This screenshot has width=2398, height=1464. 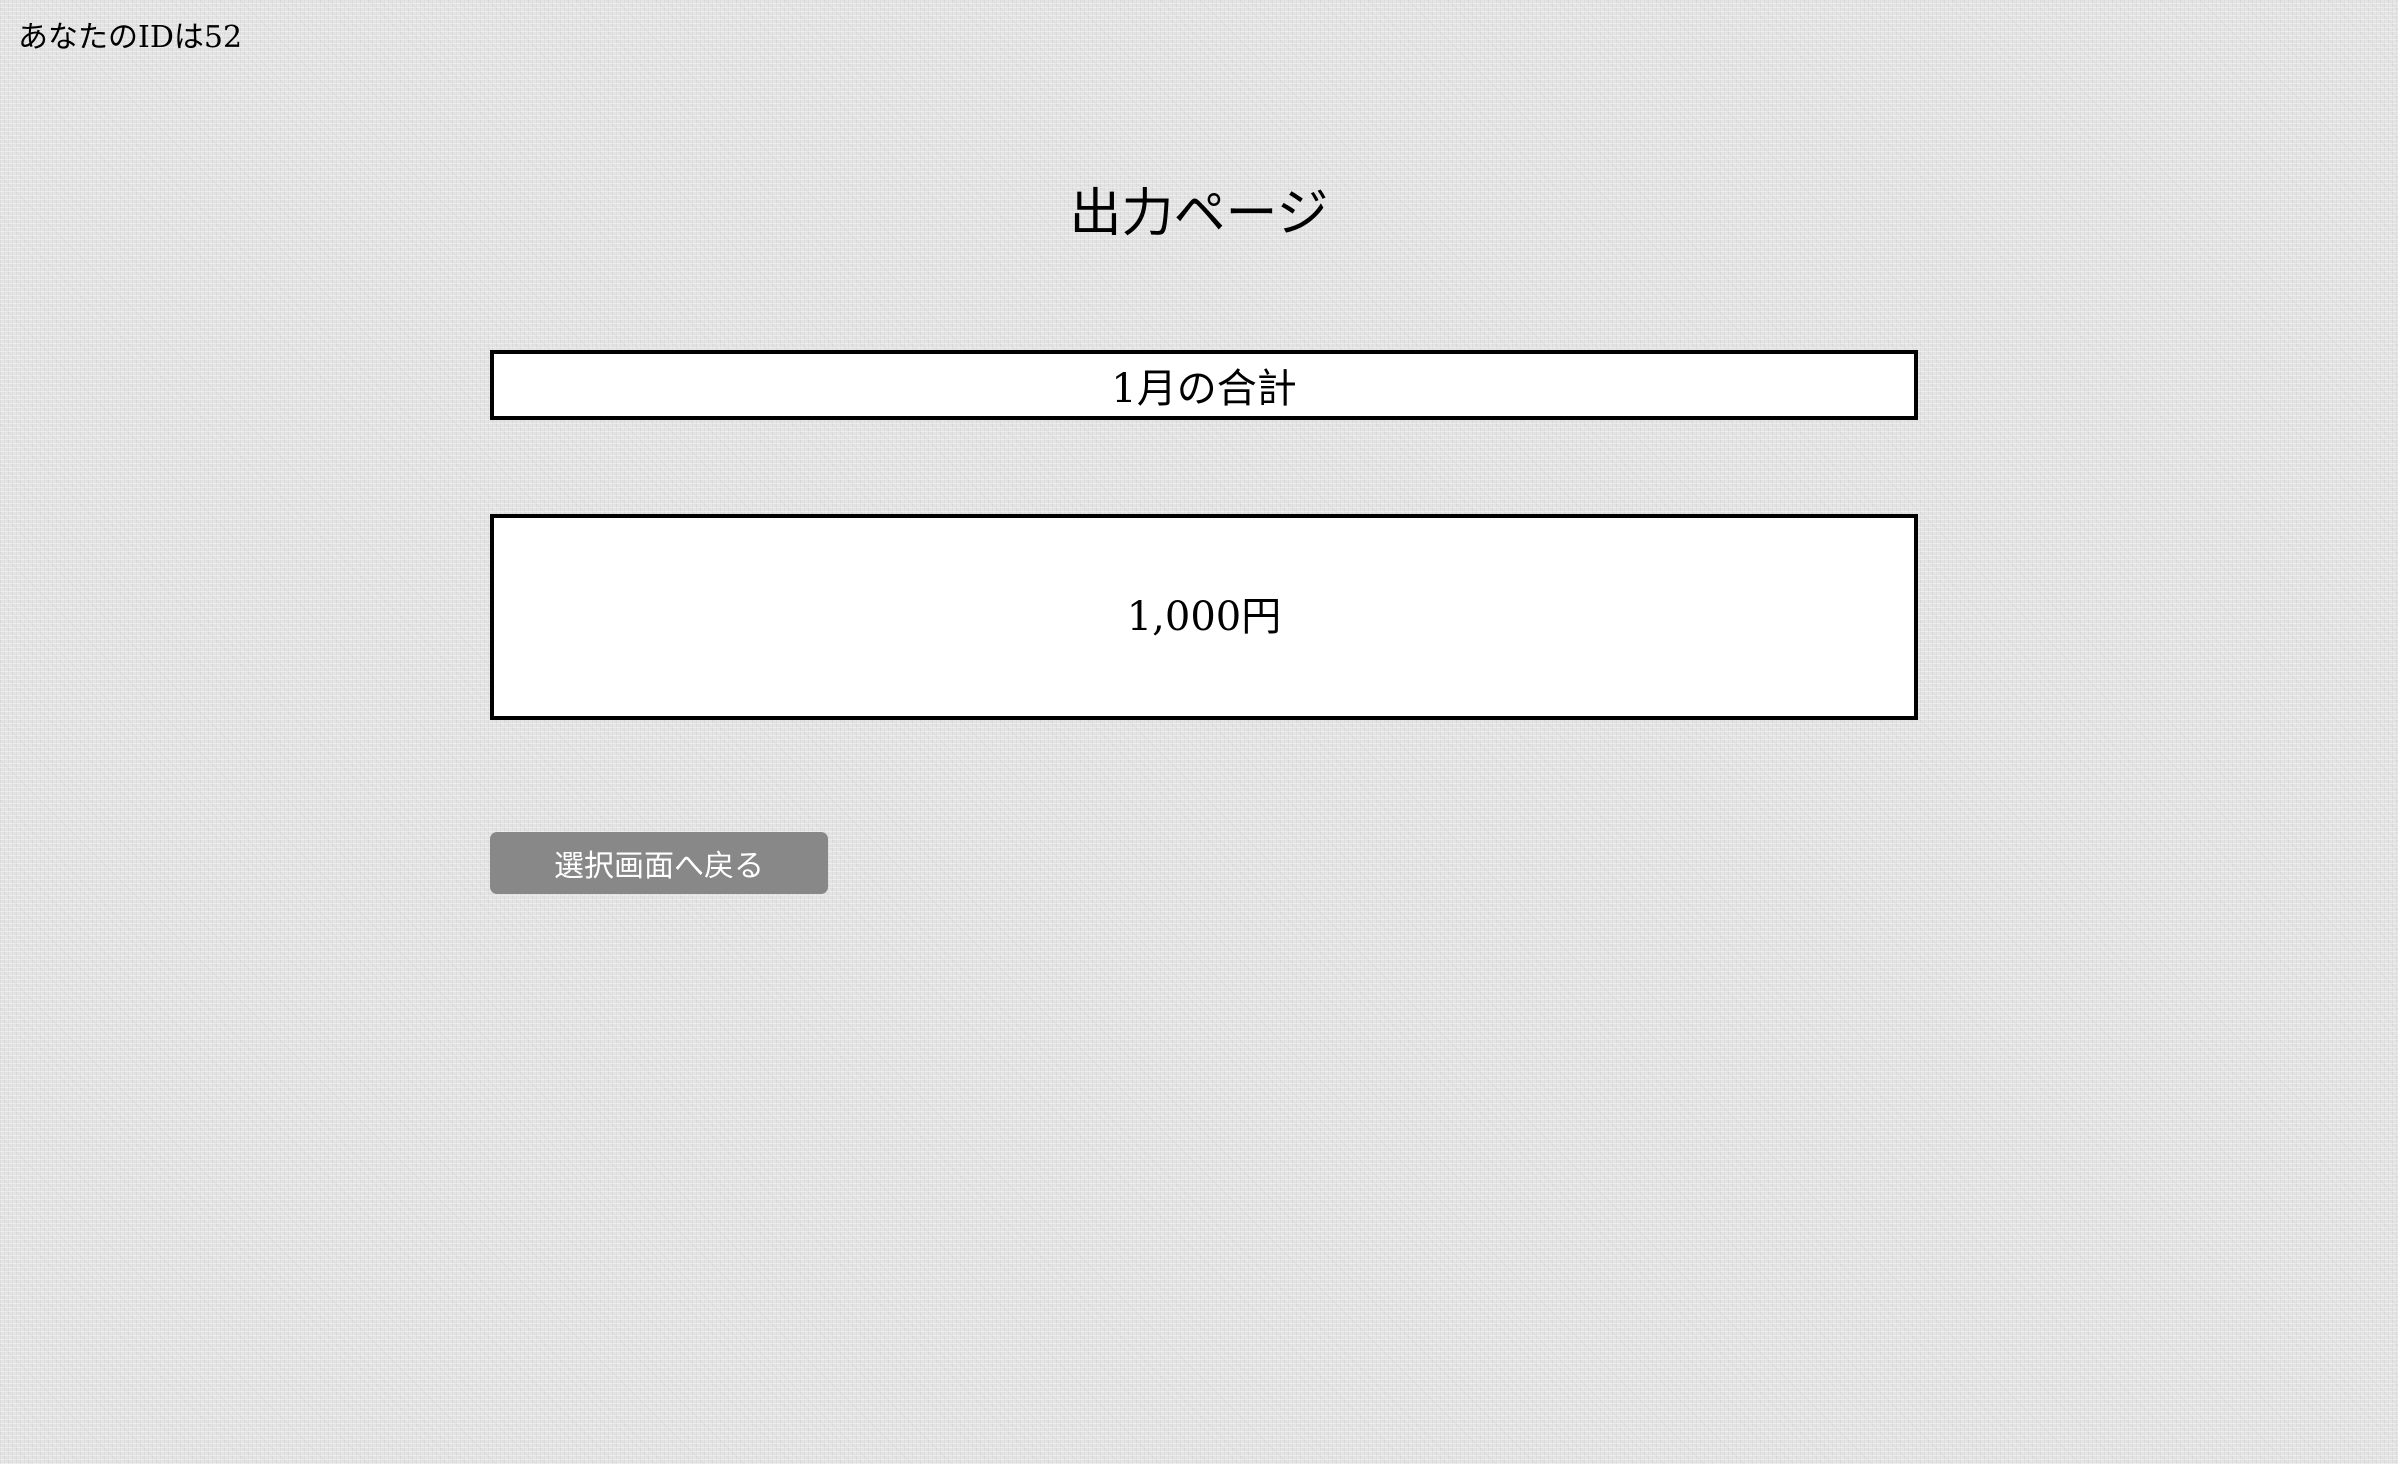 What do you see at coordinates (1204, 389) in the screenshot?
I see `month-total-heading-text: 1月の合計` at bounding box center [1204, 389].